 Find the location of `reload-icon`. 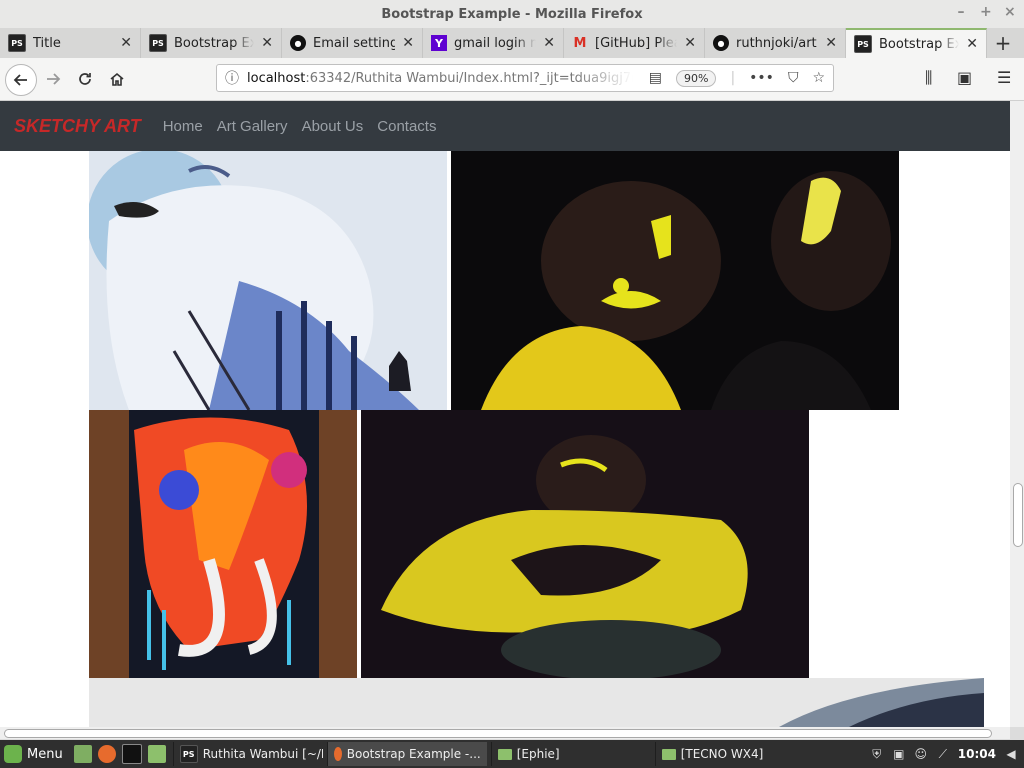

reload-icon is located at coordinates (85, 79).